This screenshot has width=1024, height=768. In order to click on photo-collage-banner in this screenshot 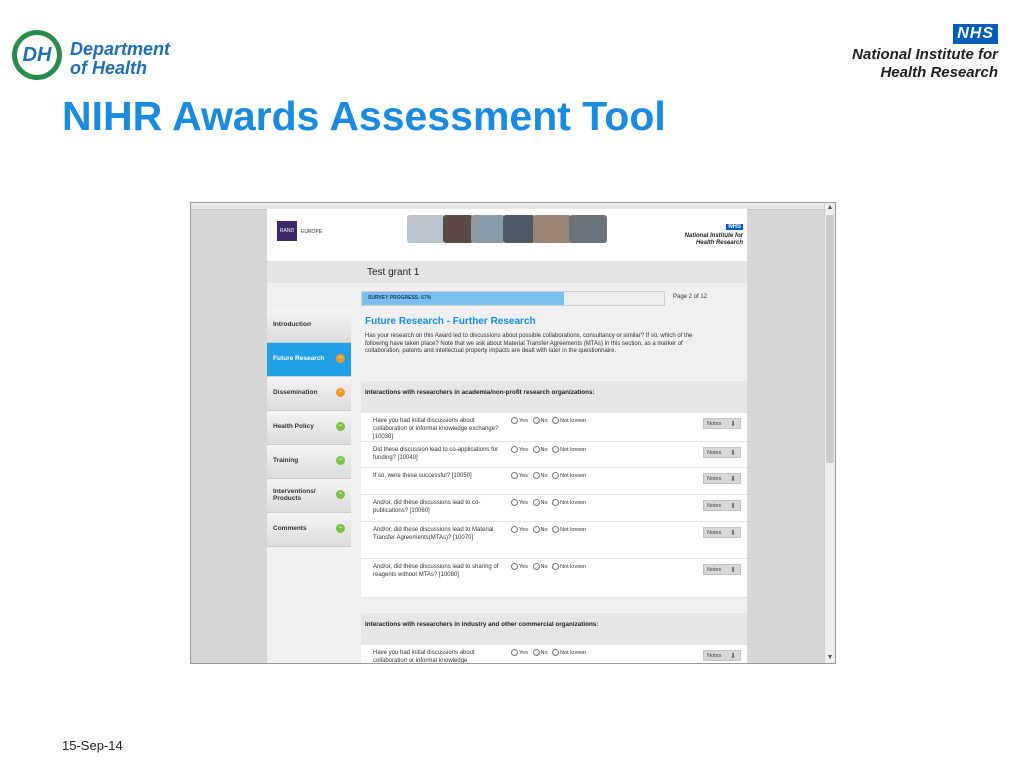, I will do `click(507, 229)`.